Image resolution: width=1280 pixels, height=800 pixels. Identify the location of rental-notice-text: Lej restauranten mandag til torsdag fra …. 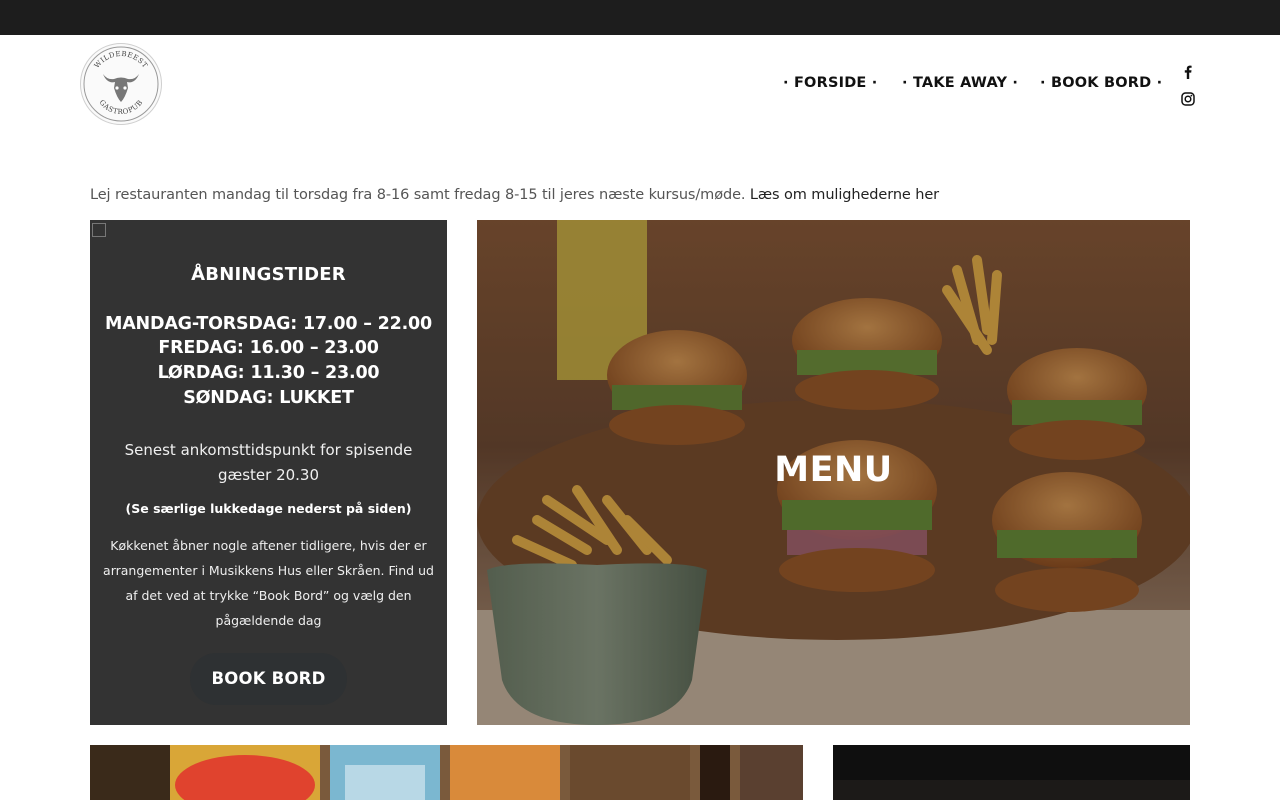
(420, 195).